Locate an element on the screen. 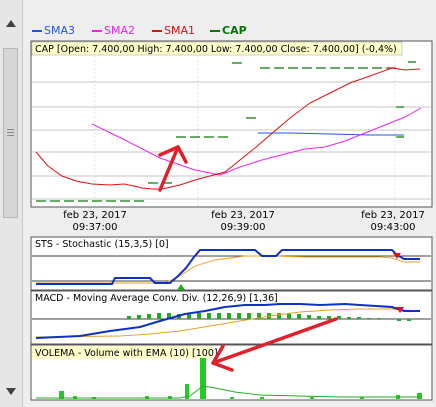 The width and height of the screenshot is (436, 407). x-tick-time: 09:37:00 is located at coordinates (95, 227).